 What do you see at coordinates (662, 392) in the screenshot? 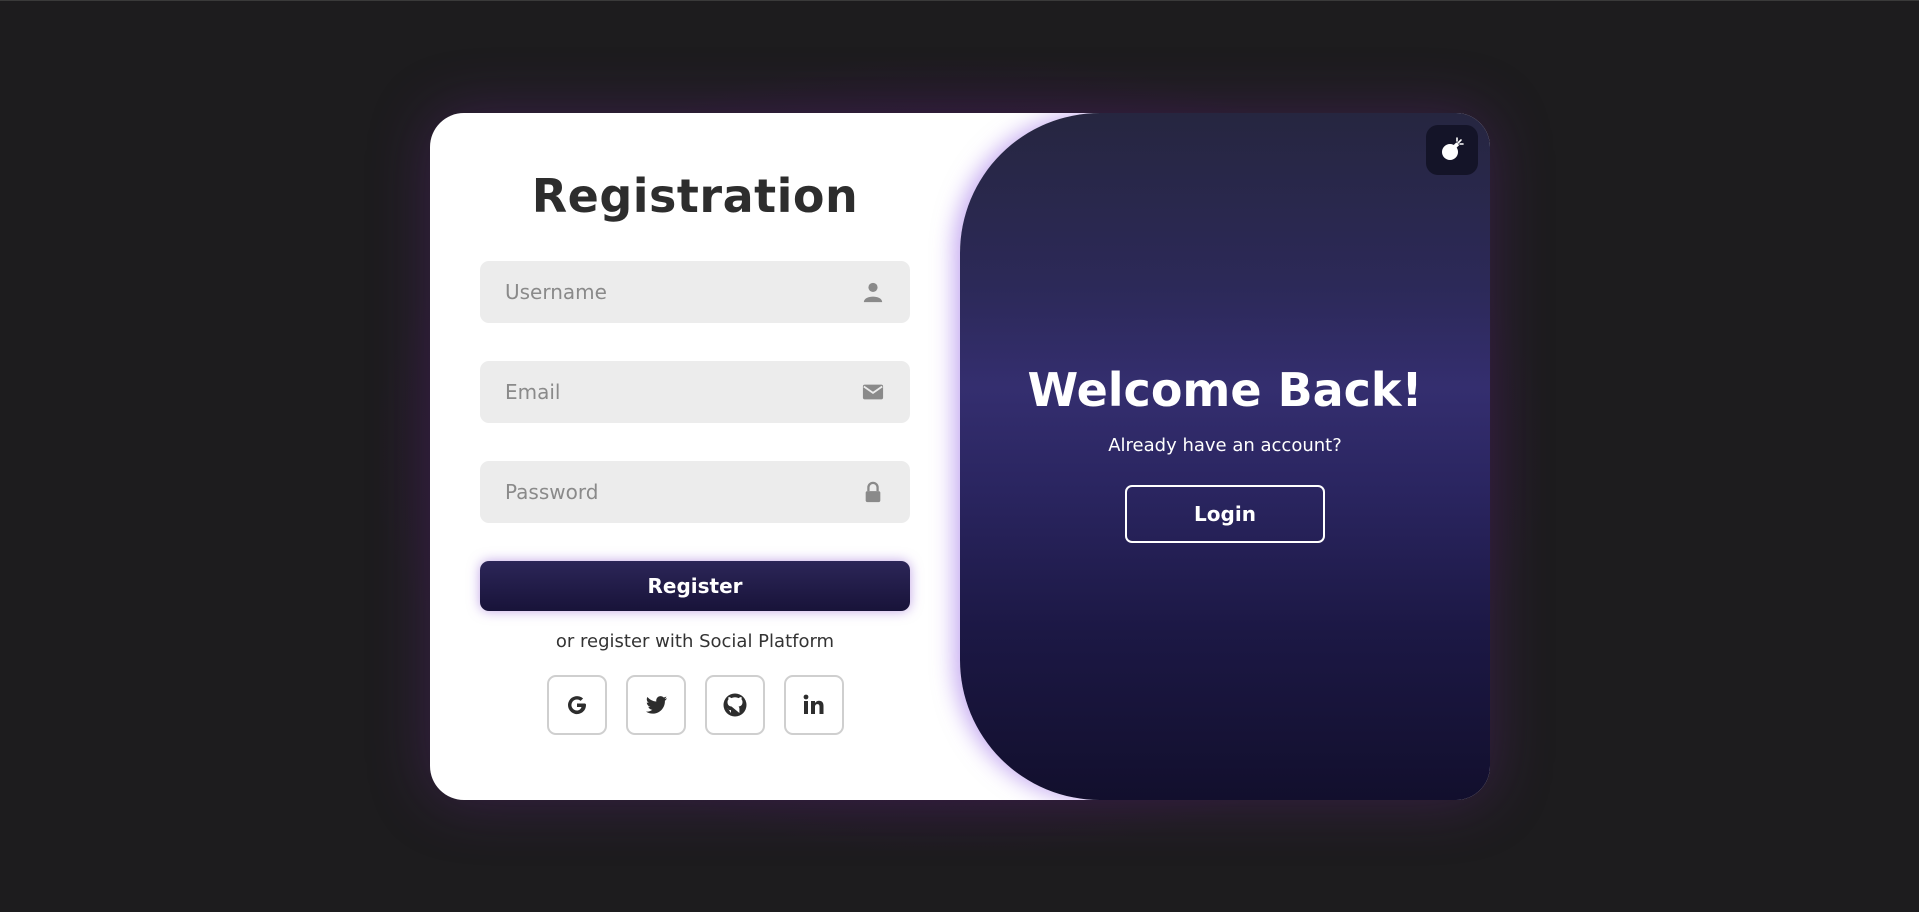
I see `email-input` at bounding box center [662, 392].